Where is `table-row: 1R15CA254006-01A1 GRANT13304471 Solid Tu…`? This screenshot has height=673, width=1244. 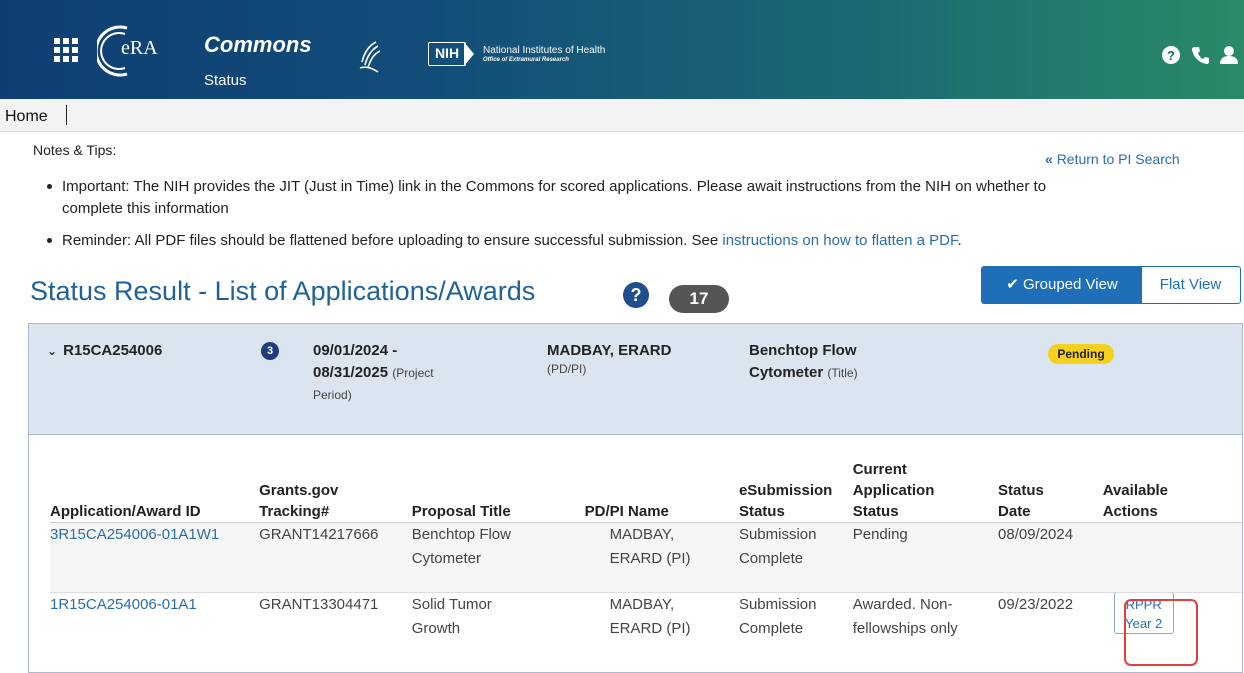
table-row: 1R15CA254006-01A1 GRANT13304471 Solid Tu… is located at coordinates (646, 630).